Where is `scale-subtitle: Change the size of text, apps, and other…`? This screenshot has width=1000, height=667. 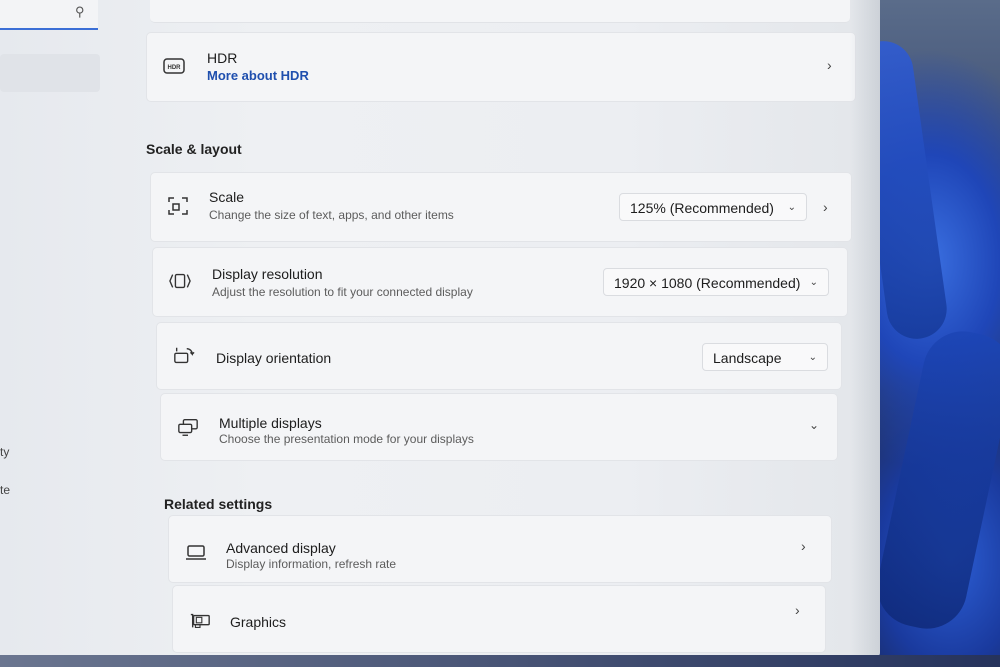
scale-subtitle: Change the size of text, apps, and other… is located at coordinates (331, 215).